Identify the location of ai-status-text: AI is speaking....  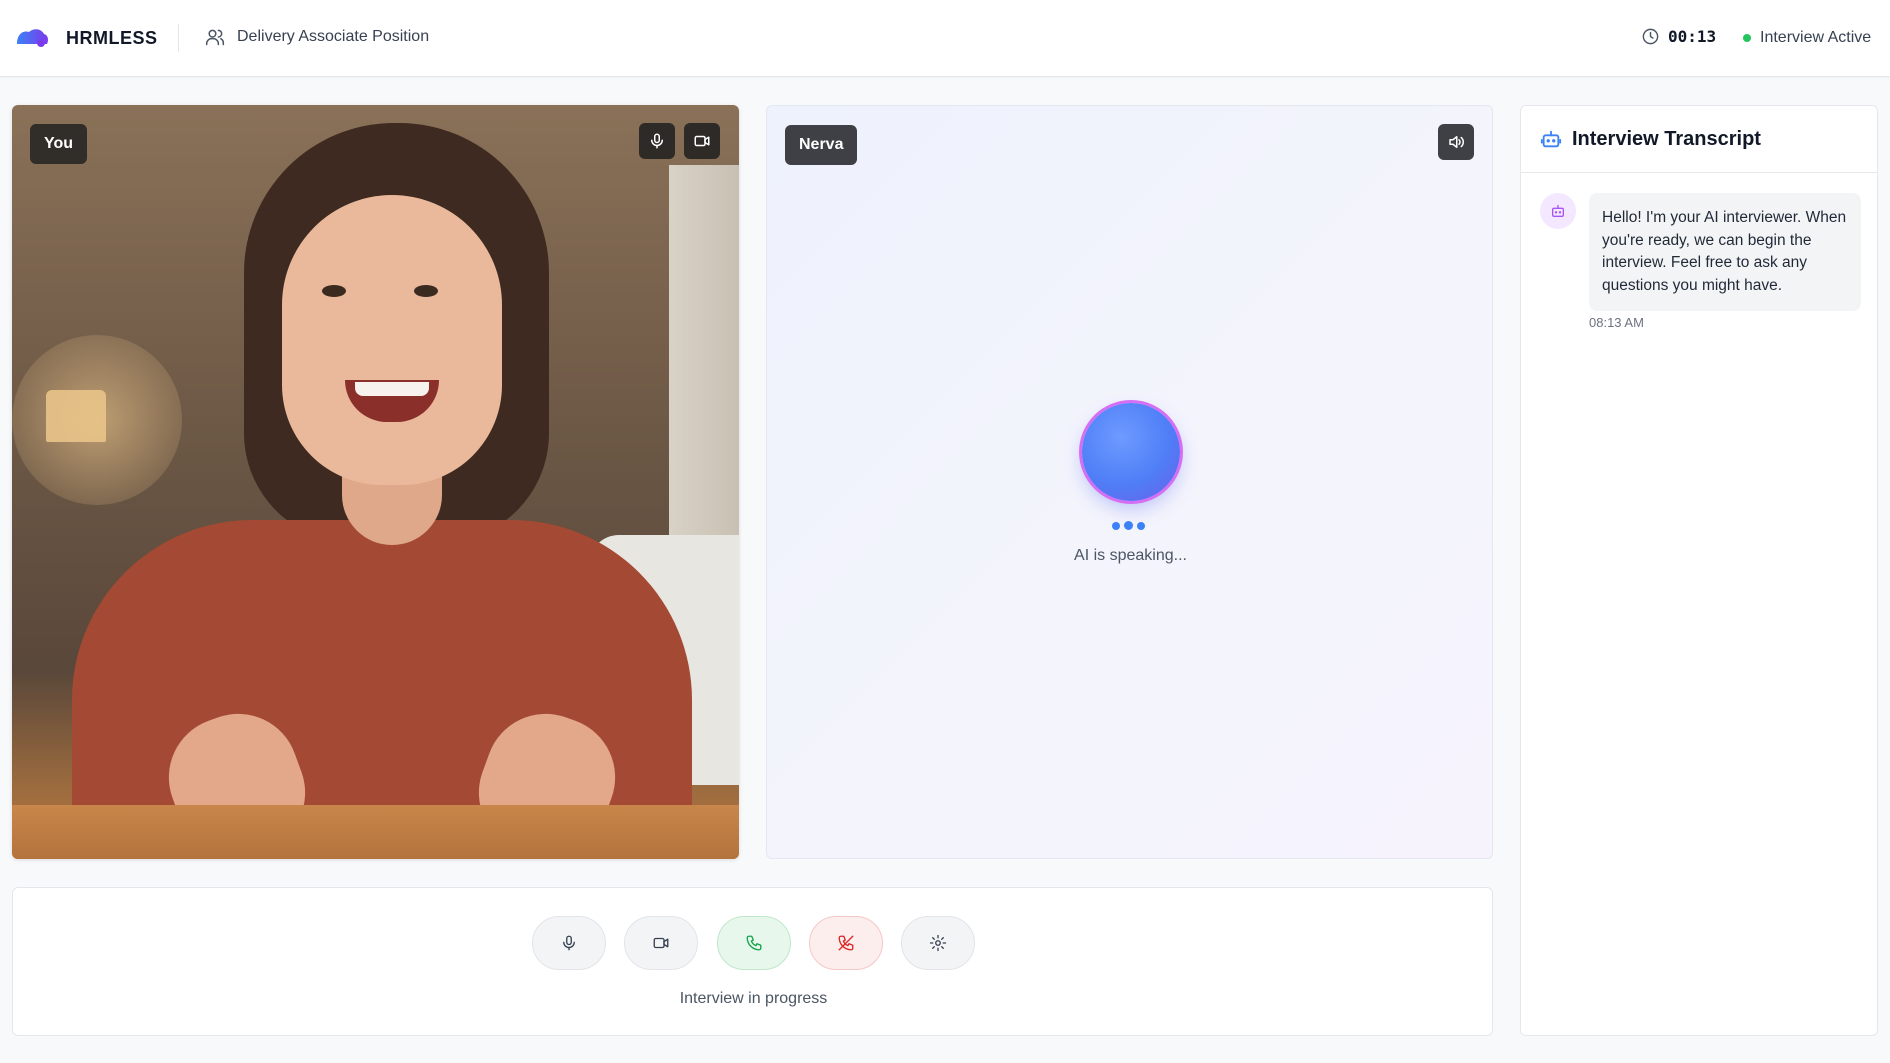
(1130, 555).